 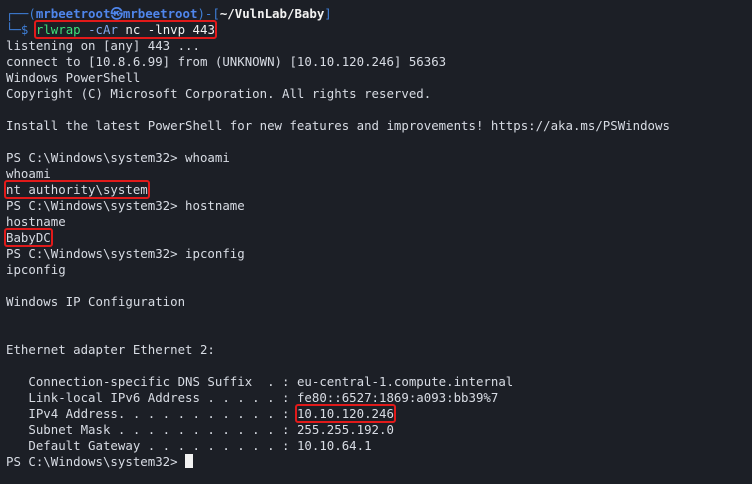 What do you see at coordinates (160, 13) in the screenshot?
I see `prompt-host: mrbeetroot` at bounding box center [160, 13].